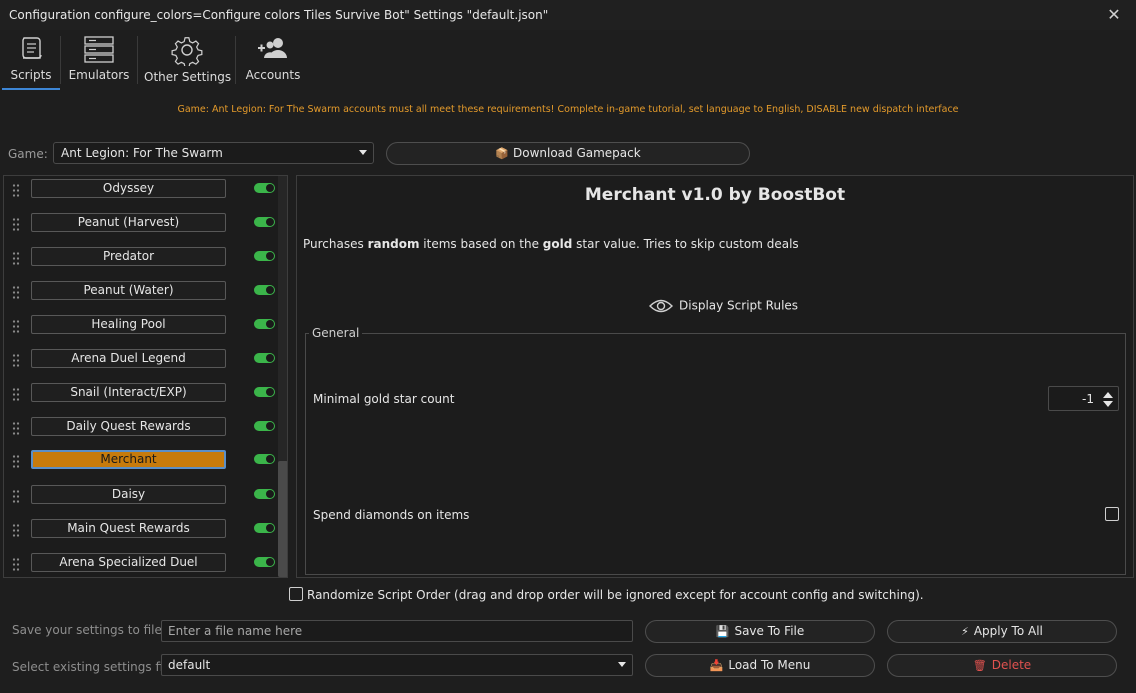 The width and height of the screenshot is (1136, 693). Describe the element at coordinates (272, 48) in the screenshot. I see `add-users-icon` at that location.